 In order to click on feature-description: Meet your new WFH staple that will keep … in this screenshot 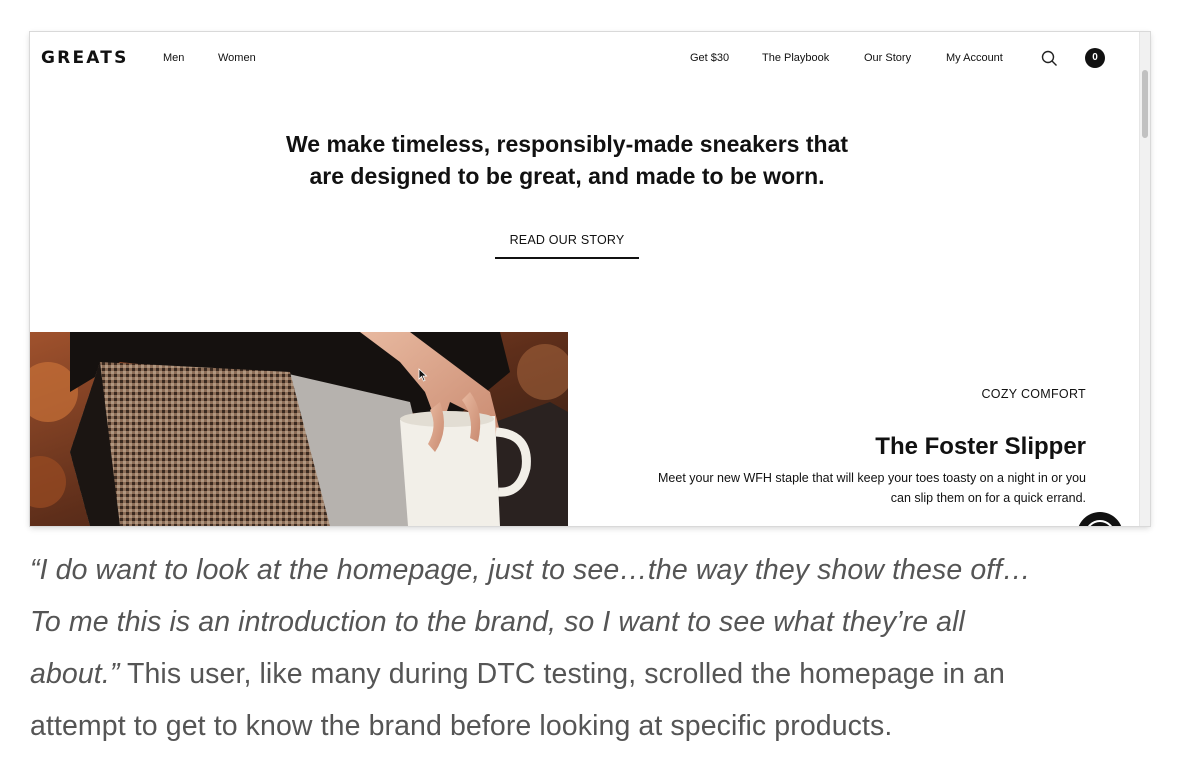, I will do `click(853, 488)`.